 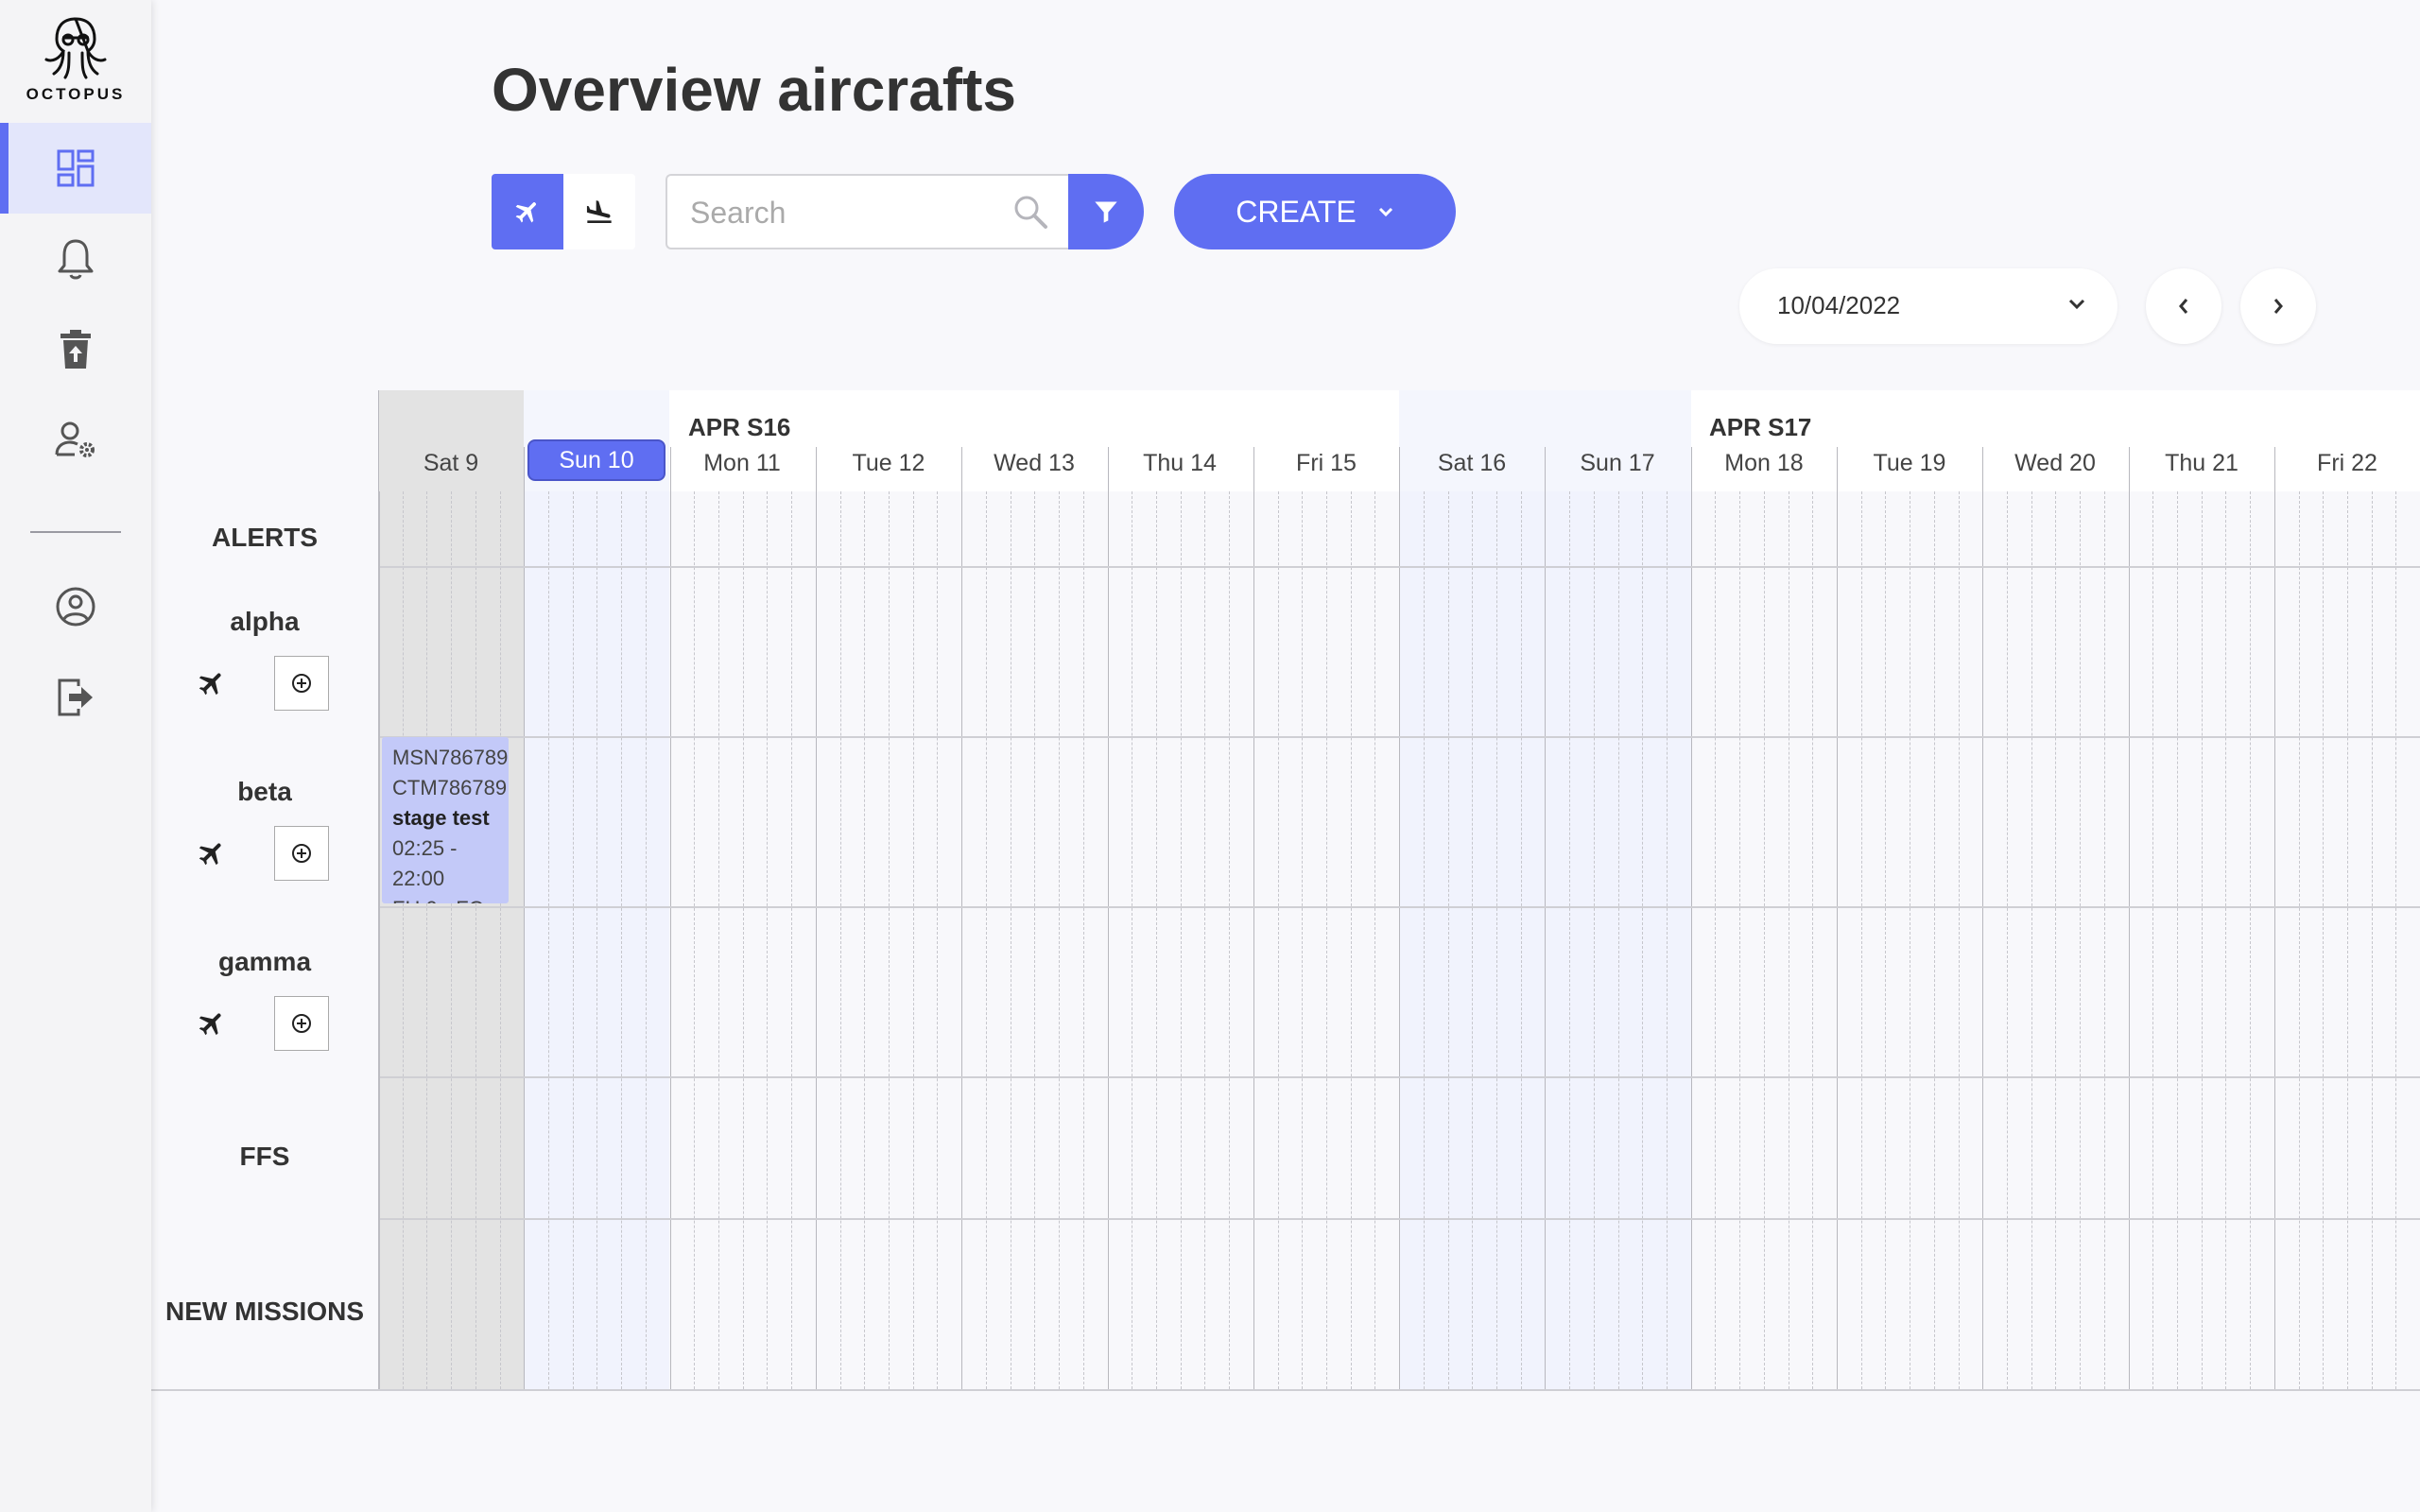 What do you see at coordinates (264, 1311) in the screenshot?
I see `row-label-new-missions: NEW MISSIONS` at bounding box center [264, 1311].